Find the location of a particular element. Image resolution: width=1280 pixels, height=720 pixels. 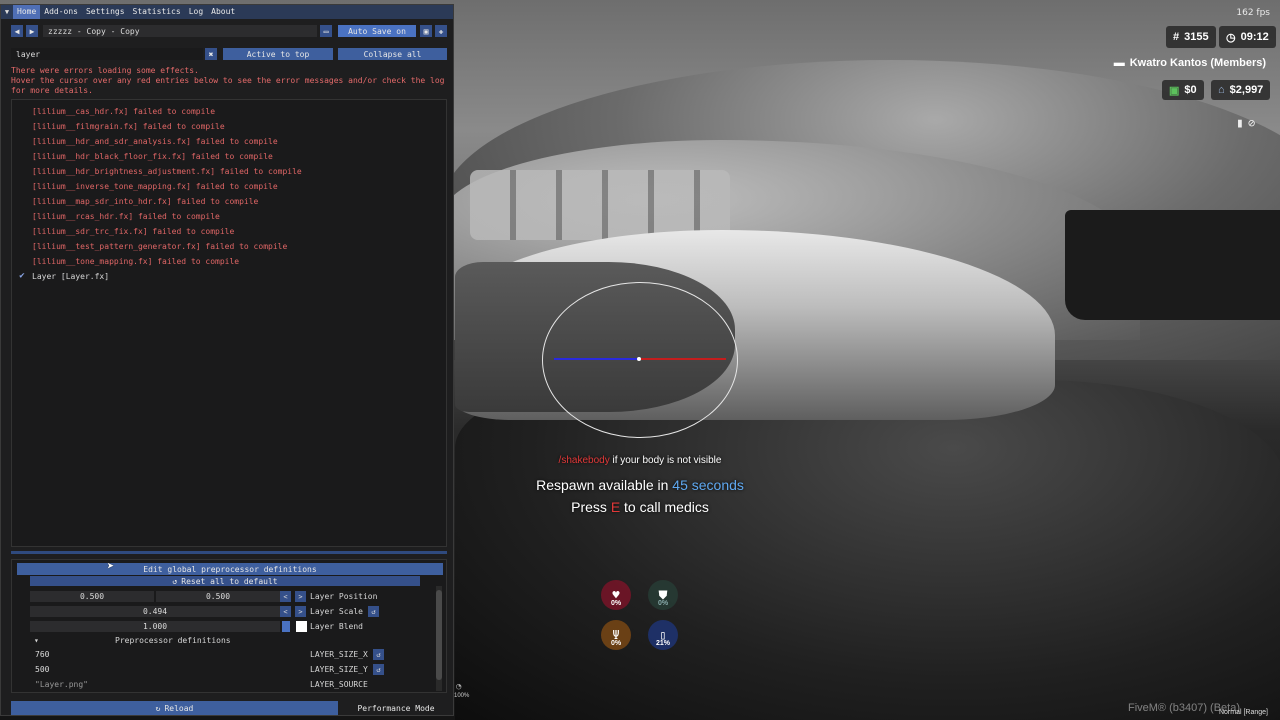

tab-home: Home is located at coordinates (27, 12).